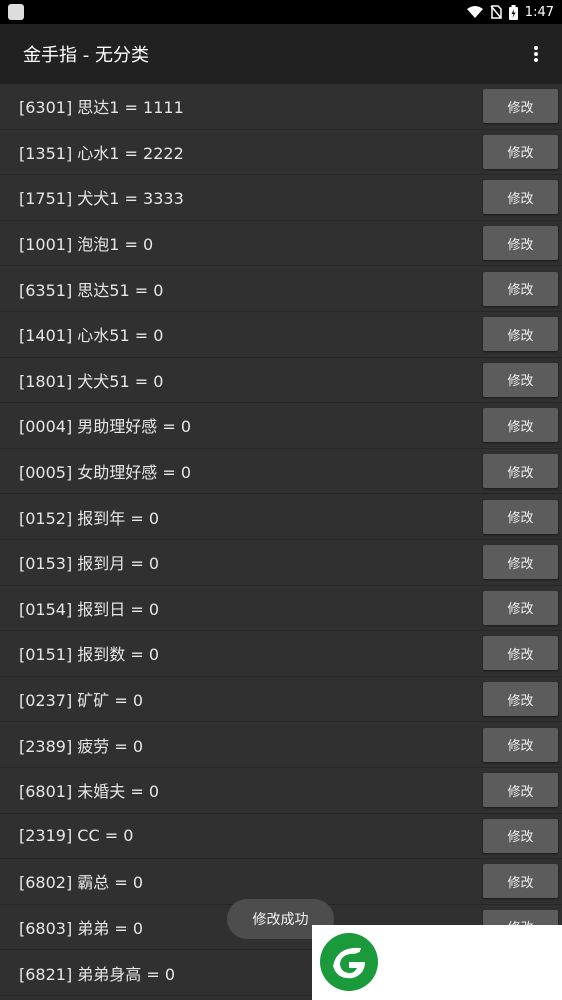 This screenshot has height=1000, width=562. I want to click on cheat-label: [6802] 霸总 = 0, so click(81, 883).